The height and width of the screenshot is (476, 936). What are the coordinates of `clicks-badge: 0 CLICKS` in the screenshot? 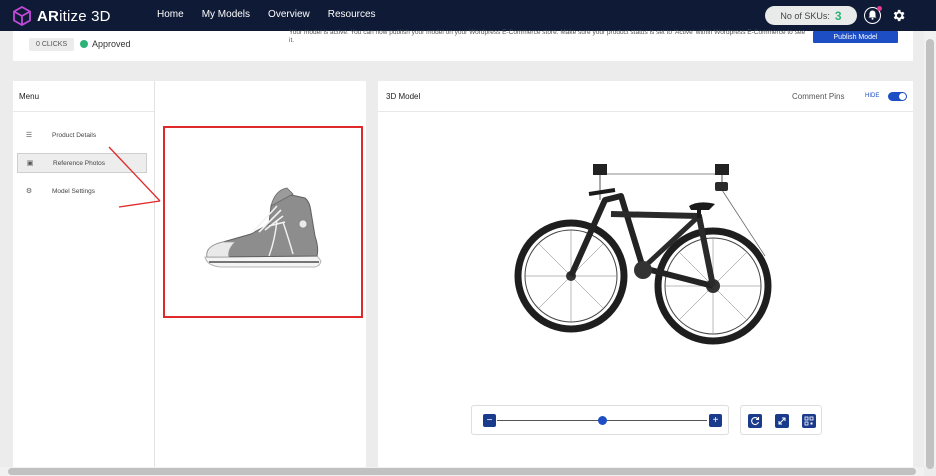 It's located at (52, 44).